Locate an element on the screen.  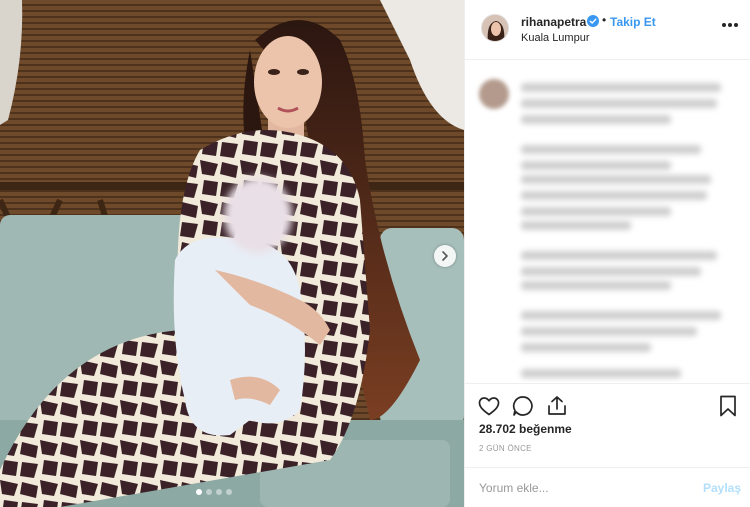
carousel-next-button is located at coordinates (445, 256).